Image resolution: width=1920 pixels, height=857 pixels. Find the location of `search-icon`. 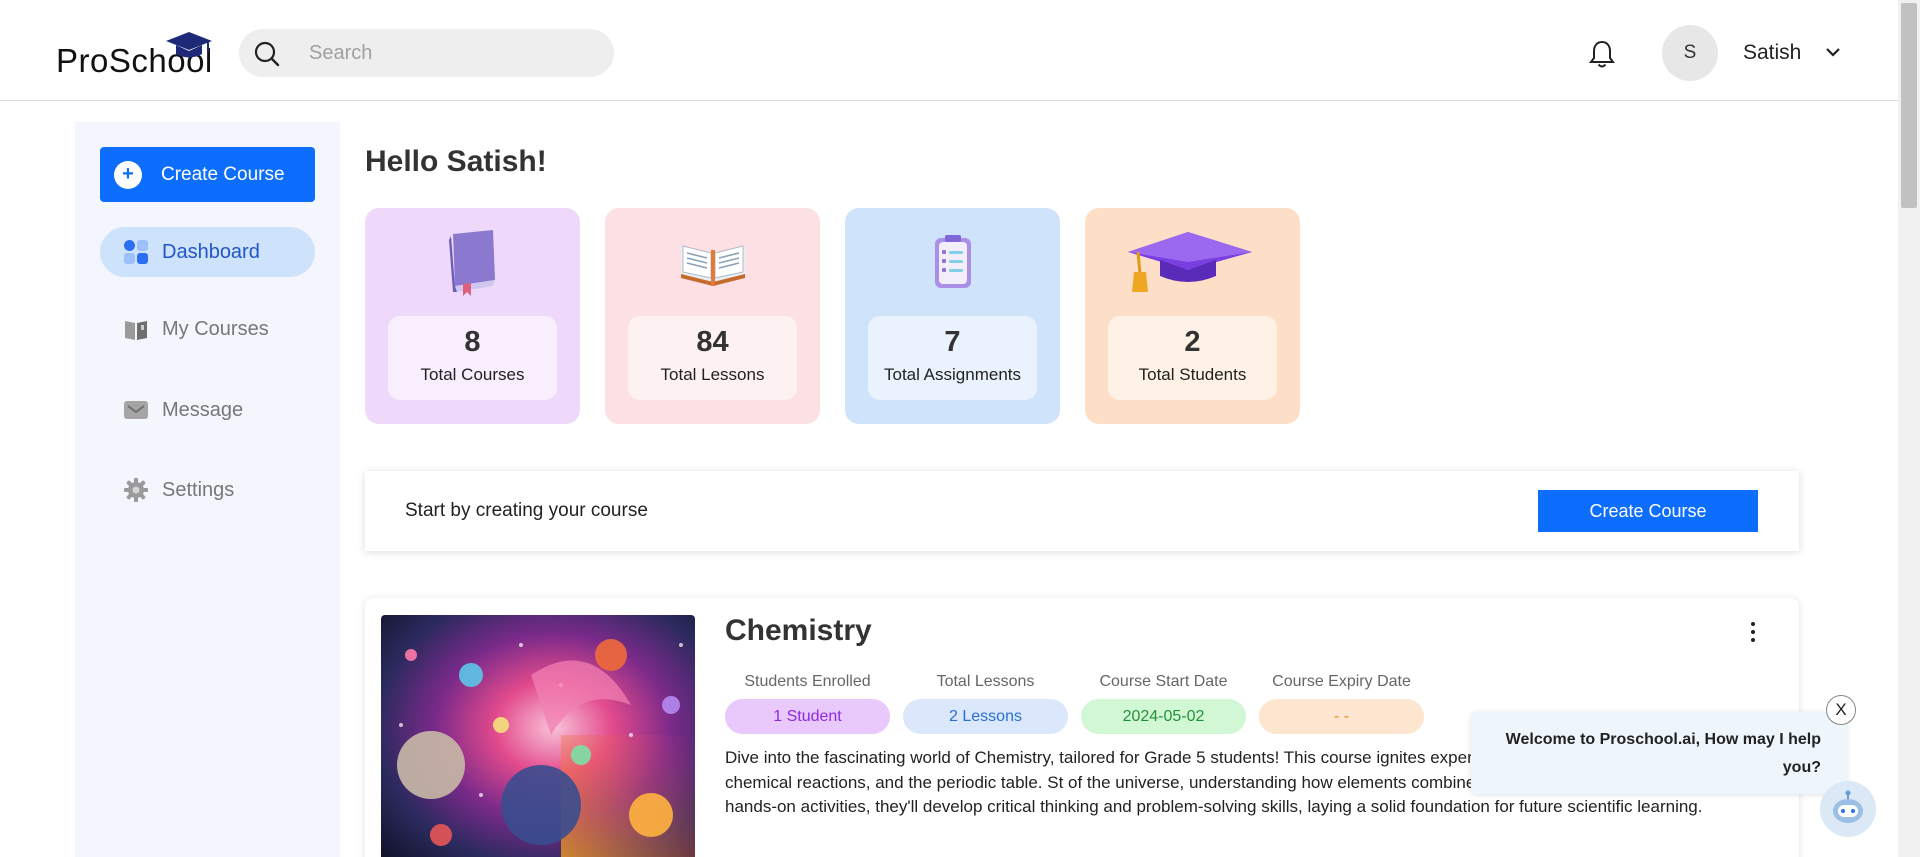

search-icon is located at coordinates (267, 54).